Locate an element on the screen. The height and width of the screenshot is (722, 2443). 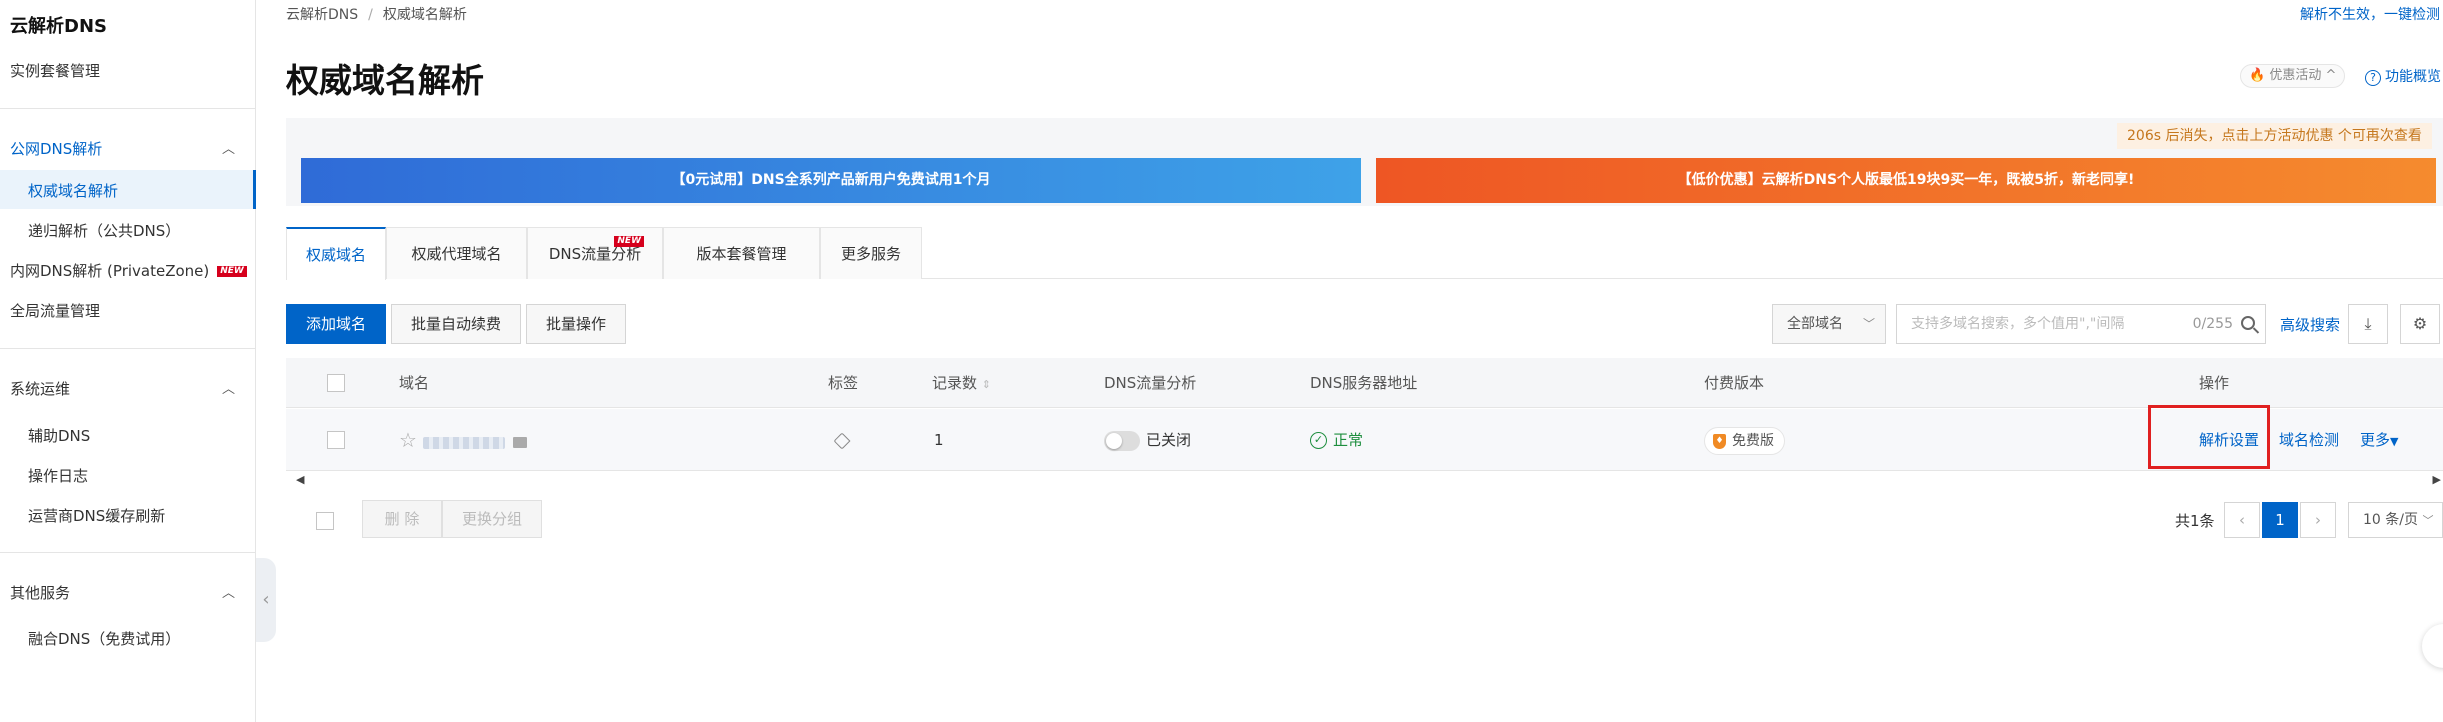
col-actions: 操作 is located at coordinates (2214, 383).